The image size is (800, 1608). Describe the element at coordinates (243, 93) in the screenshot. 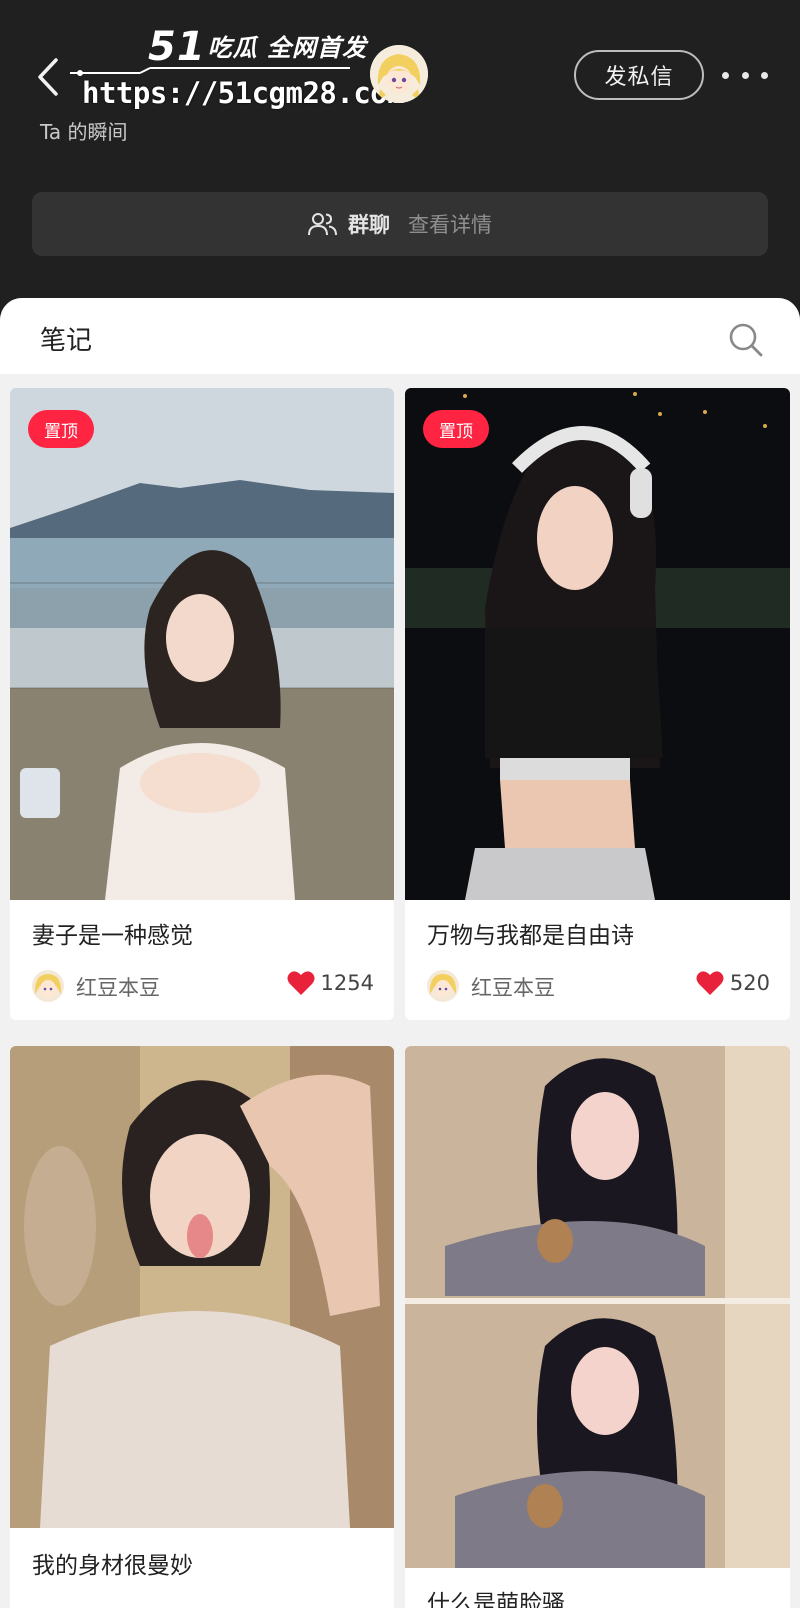

I see `watermark-url: https://51cgm28.com` at that location.